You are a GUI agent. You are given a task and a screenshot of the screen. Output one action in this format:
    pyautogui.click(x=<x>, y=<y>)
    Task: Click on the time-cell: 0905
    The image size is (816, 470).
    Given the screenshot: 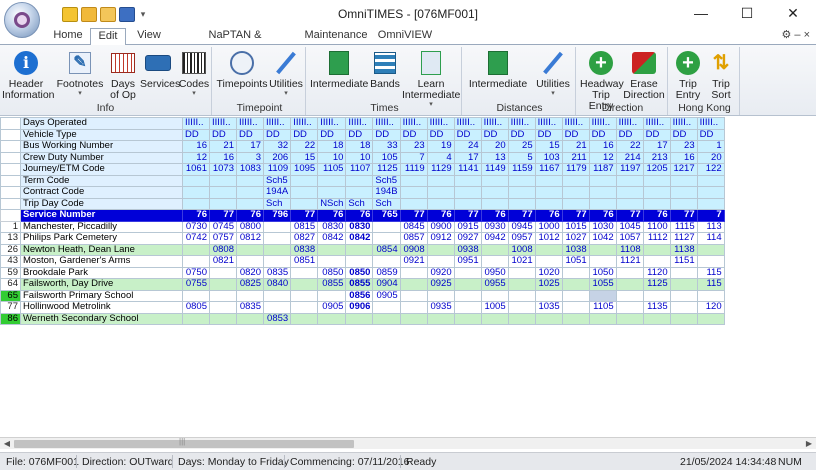 What is the action you would take?
    pyautogui.click(x=386, y=295)
    